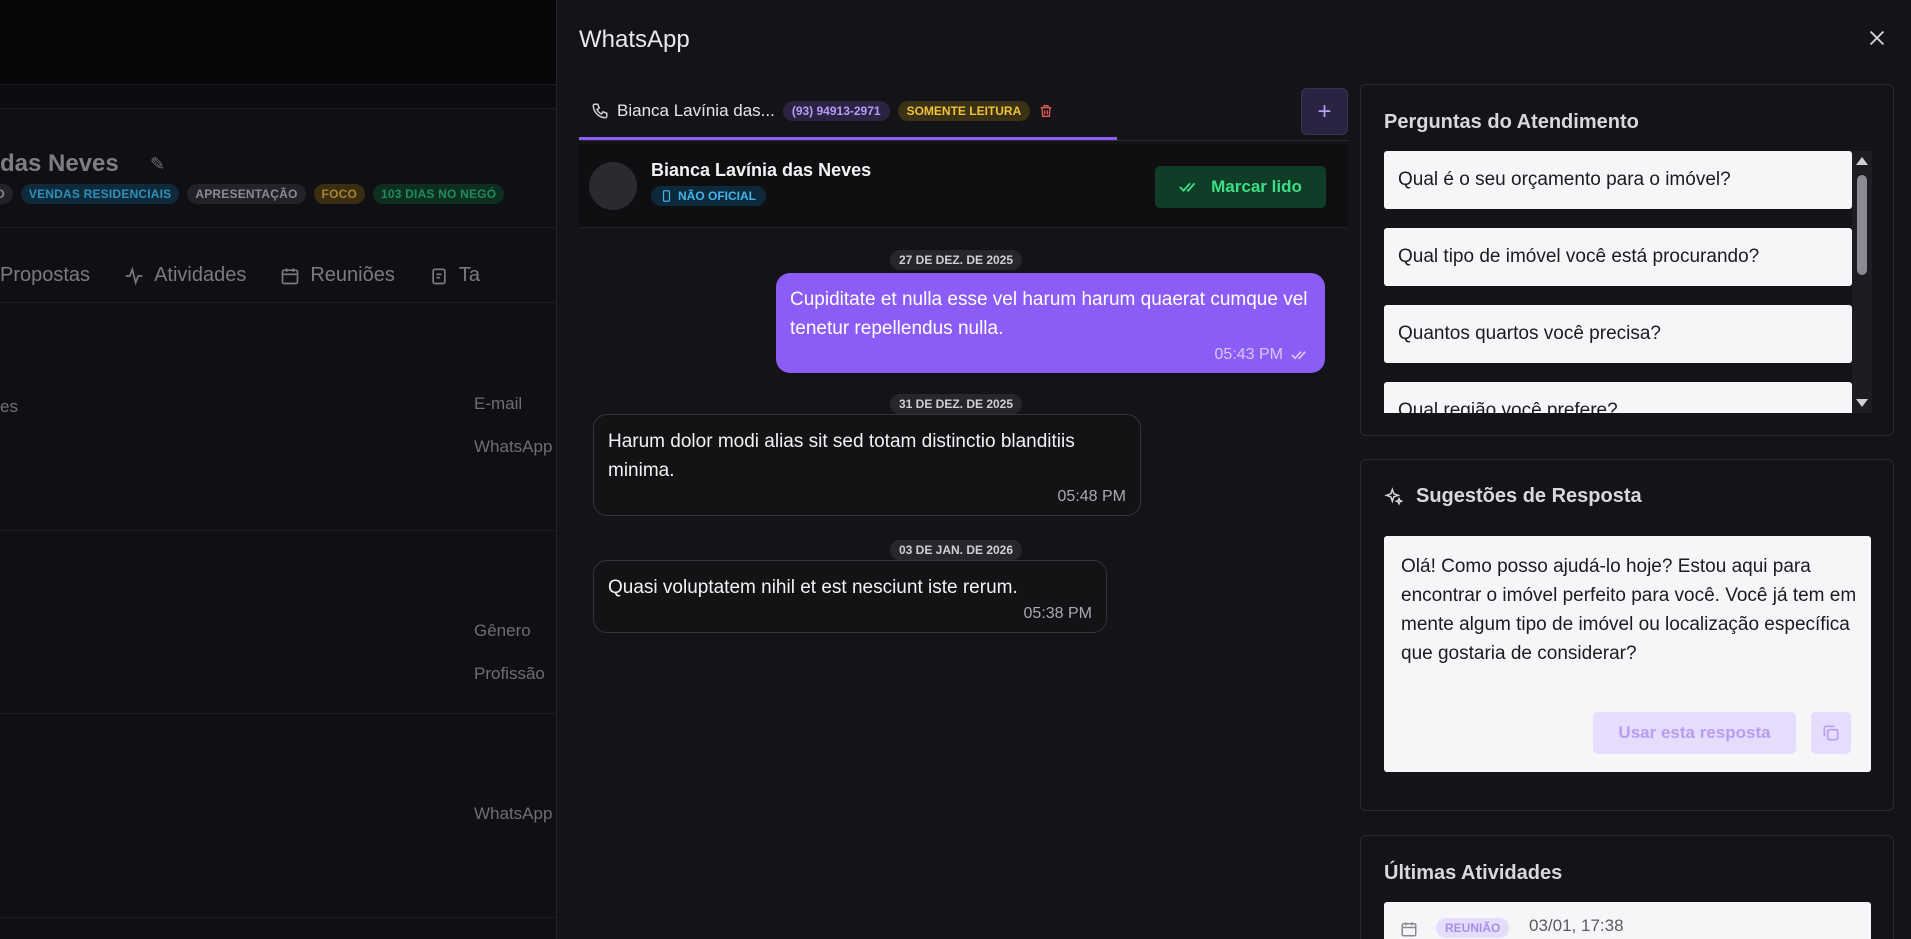 The height and width of the screenshot is (939, 1911). What do you see at coordinates (1627, 887) in the screenshot?
I see `activities-card: Últimas Atividades REUNIÃO 03/01, 17:38` at bounding box center [1627, 887].